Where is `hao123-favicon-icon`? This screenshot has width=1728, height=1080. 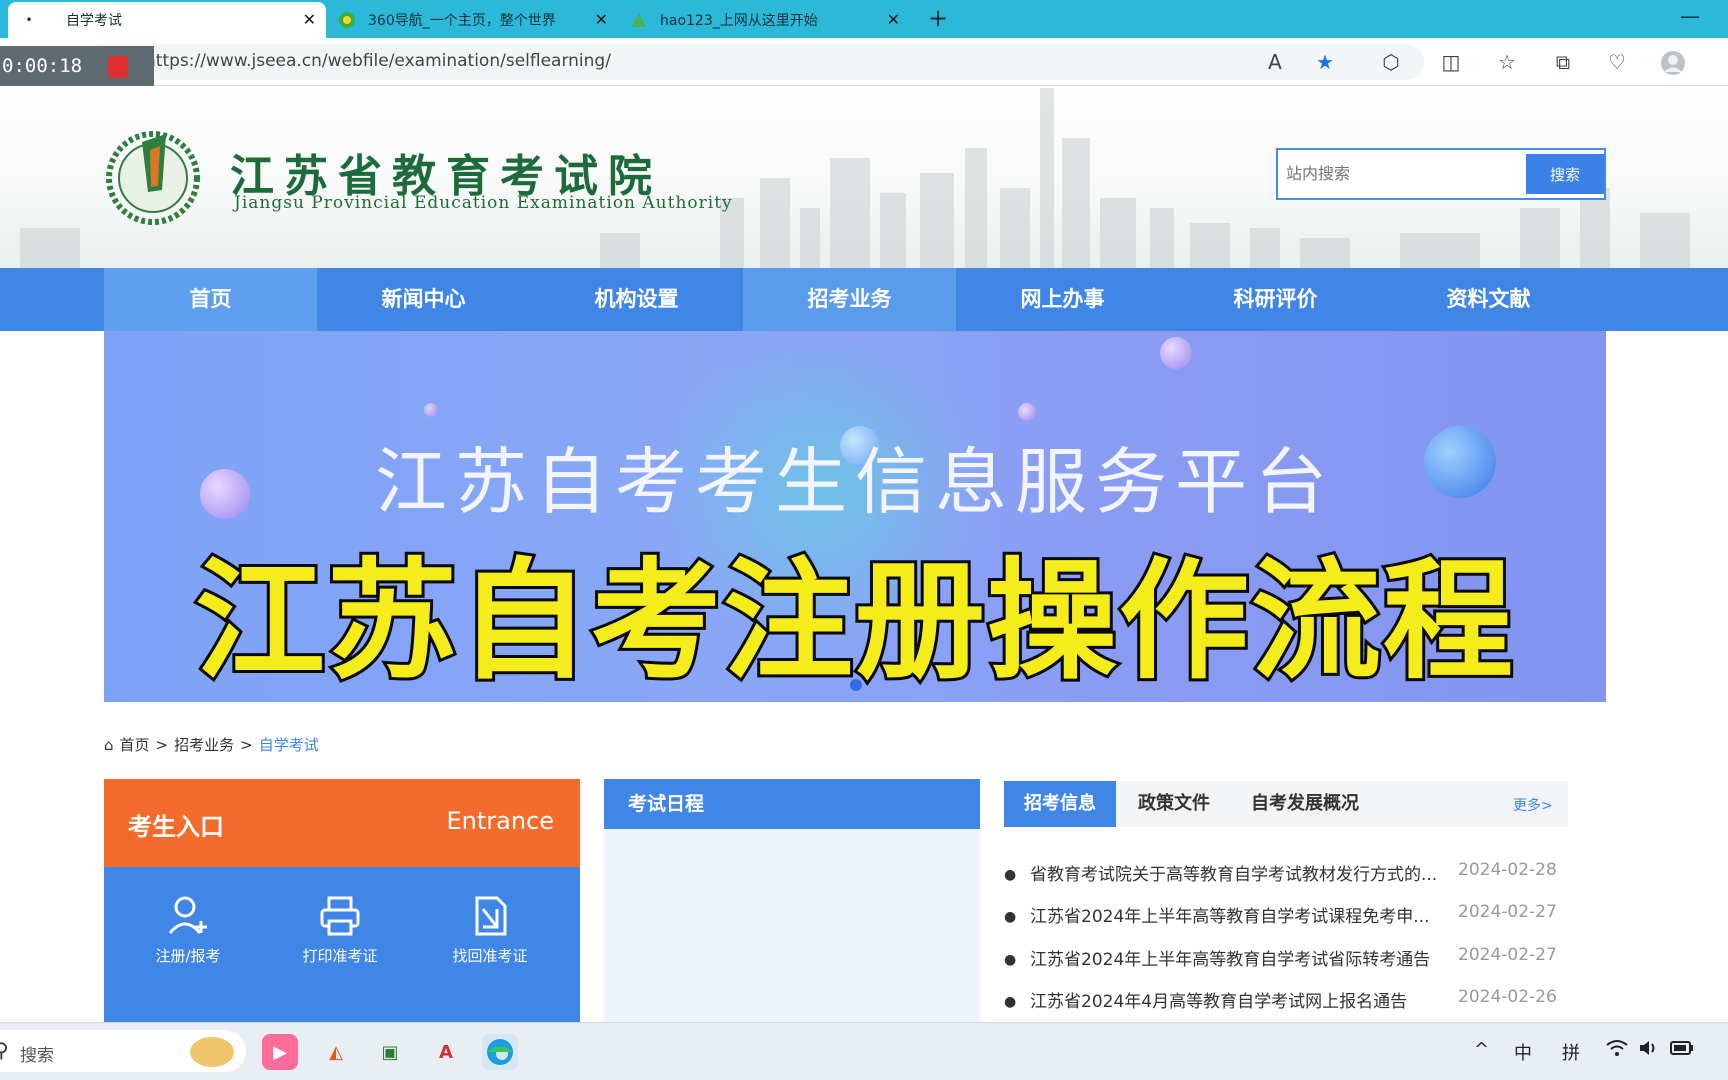
hao123-favicon-icon is located at coordinates (639, 20).